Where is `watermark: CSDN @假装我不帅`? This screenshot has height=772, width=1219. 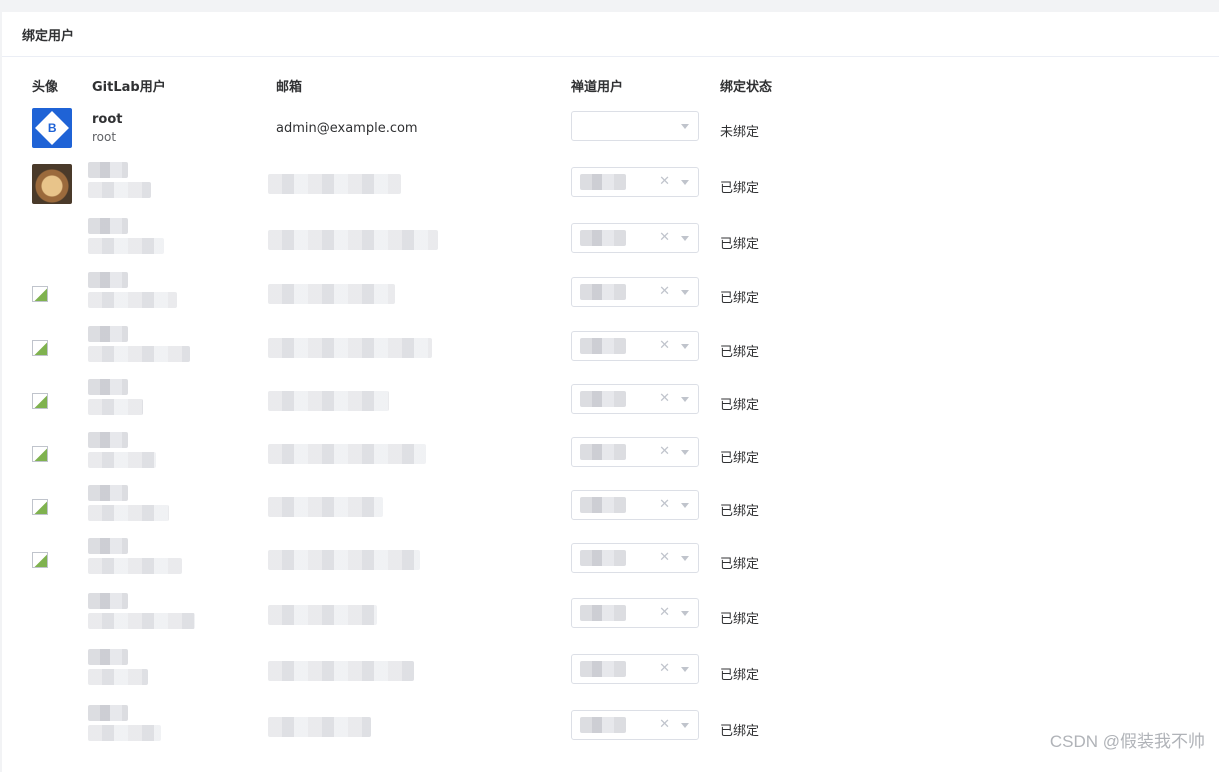 watermark: CSDN @假装我不帅 is located at coordinates (1127, 741).